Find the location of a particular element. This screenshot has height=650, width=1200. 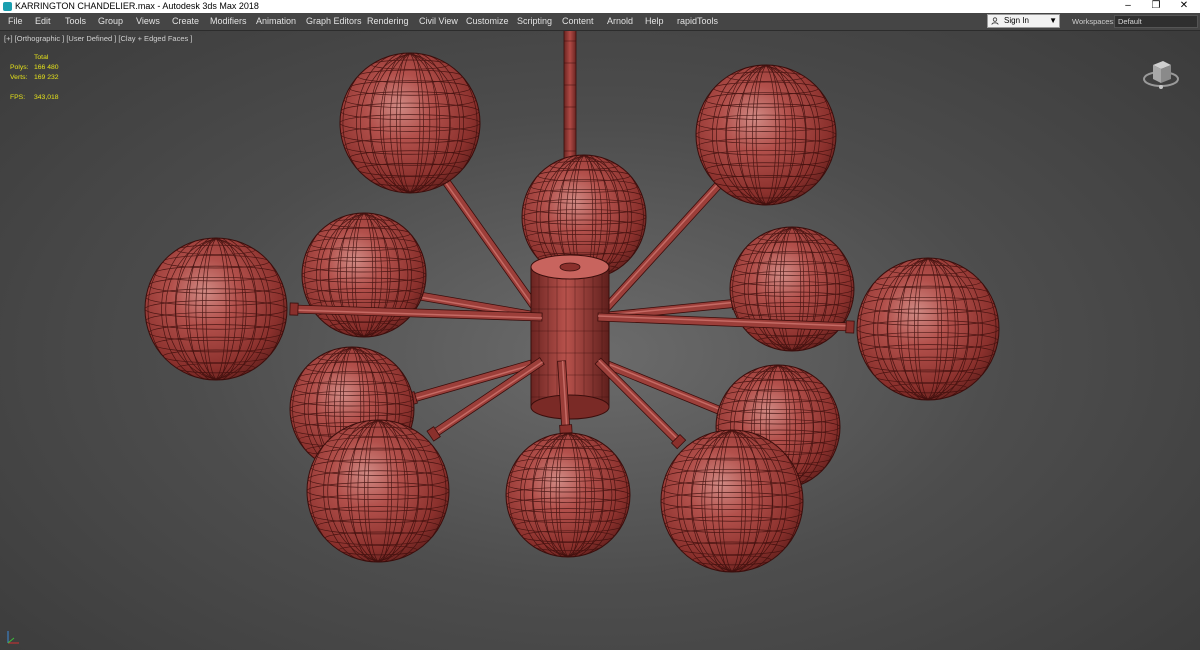

sphere-mid-right is located at coordinates (792, 289).